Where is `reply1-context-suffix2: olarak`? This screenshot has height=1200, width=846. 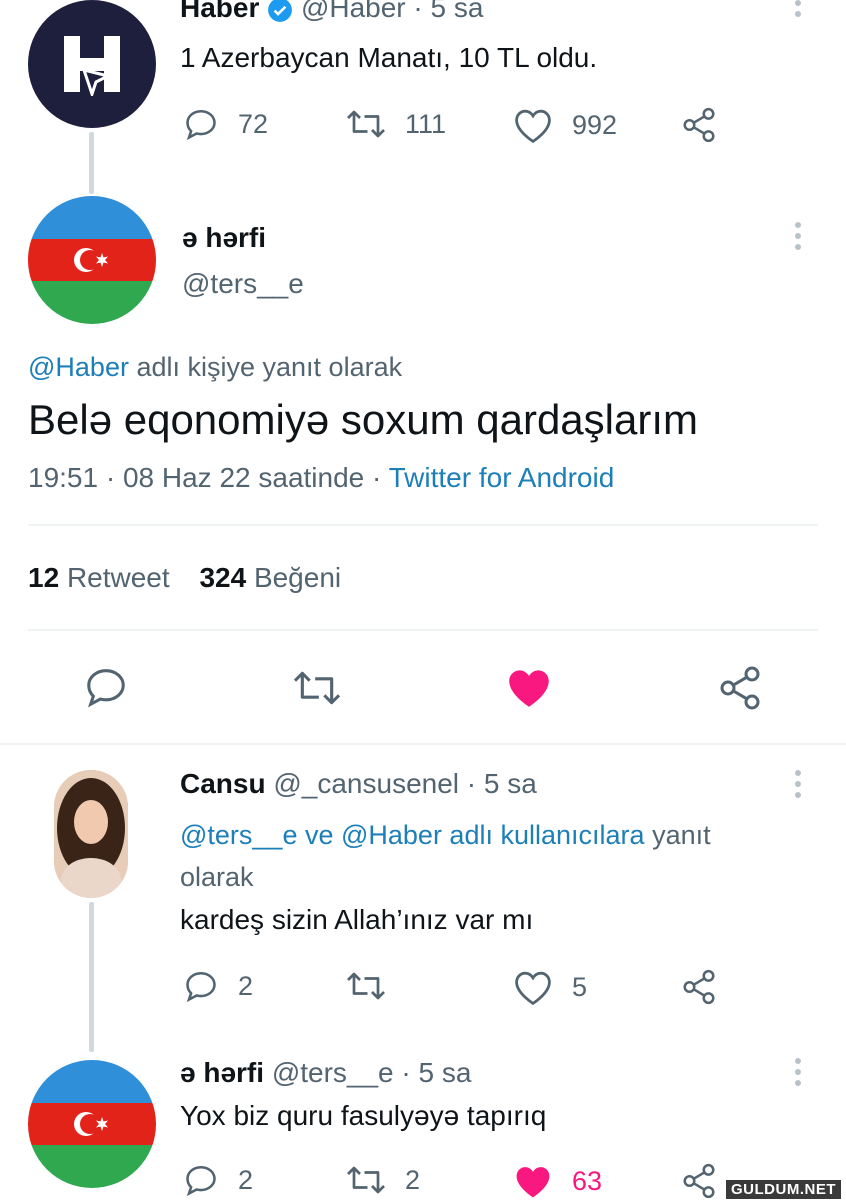
reply1-context-suffix2: olarak is located at coordinates (217, 877).